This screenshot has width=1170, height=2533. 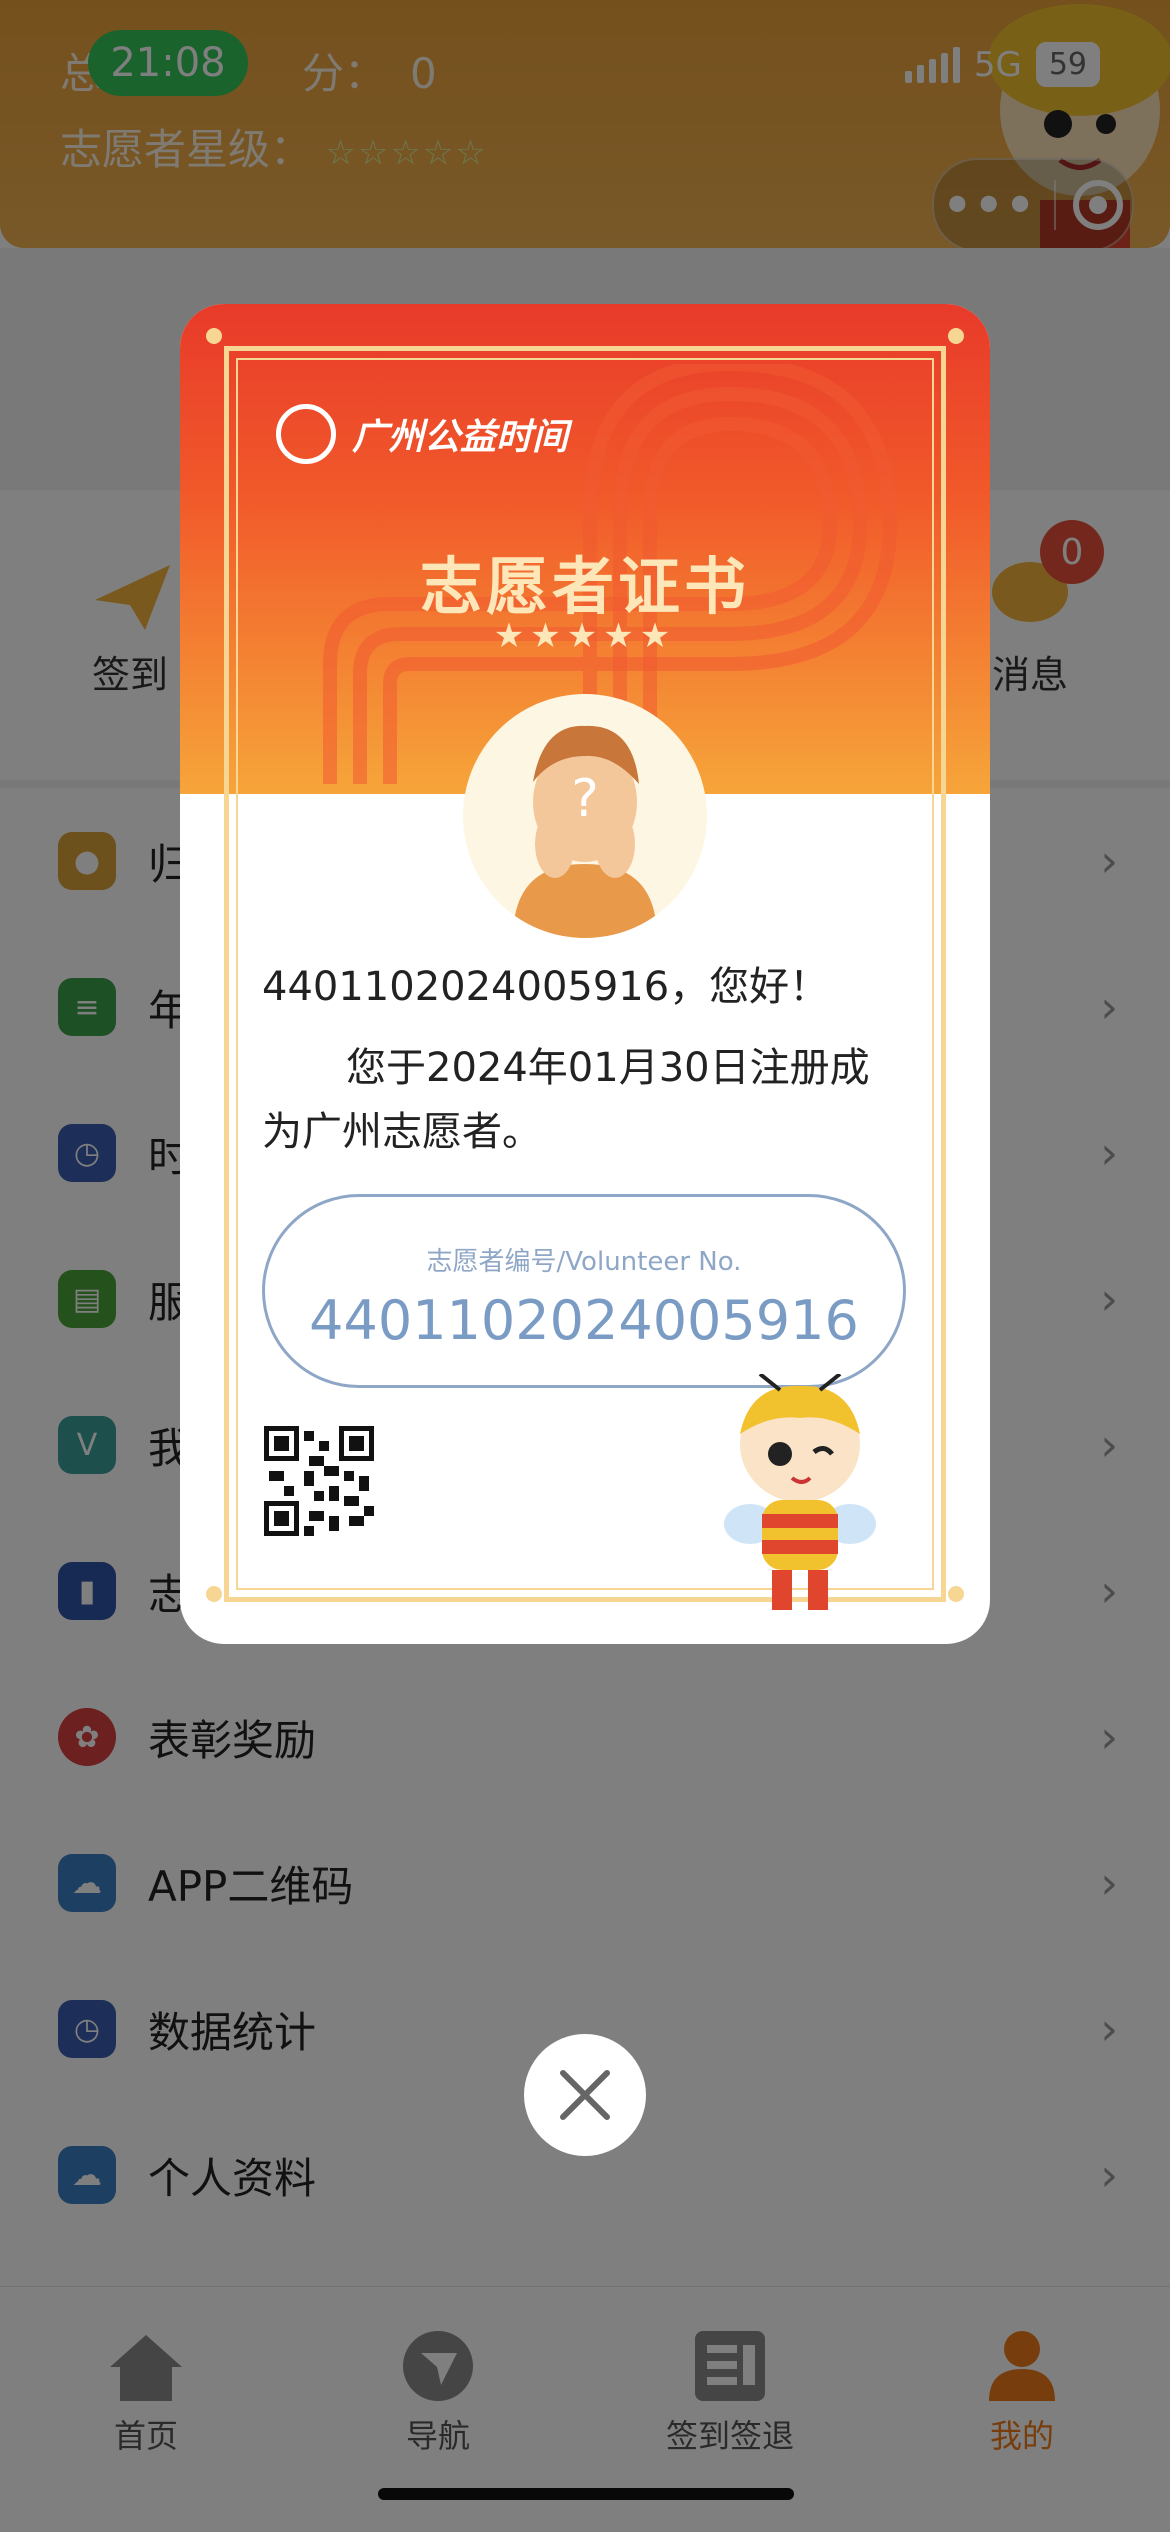 I want to click on bee-mascot-image, so click(x=800, y=1492).